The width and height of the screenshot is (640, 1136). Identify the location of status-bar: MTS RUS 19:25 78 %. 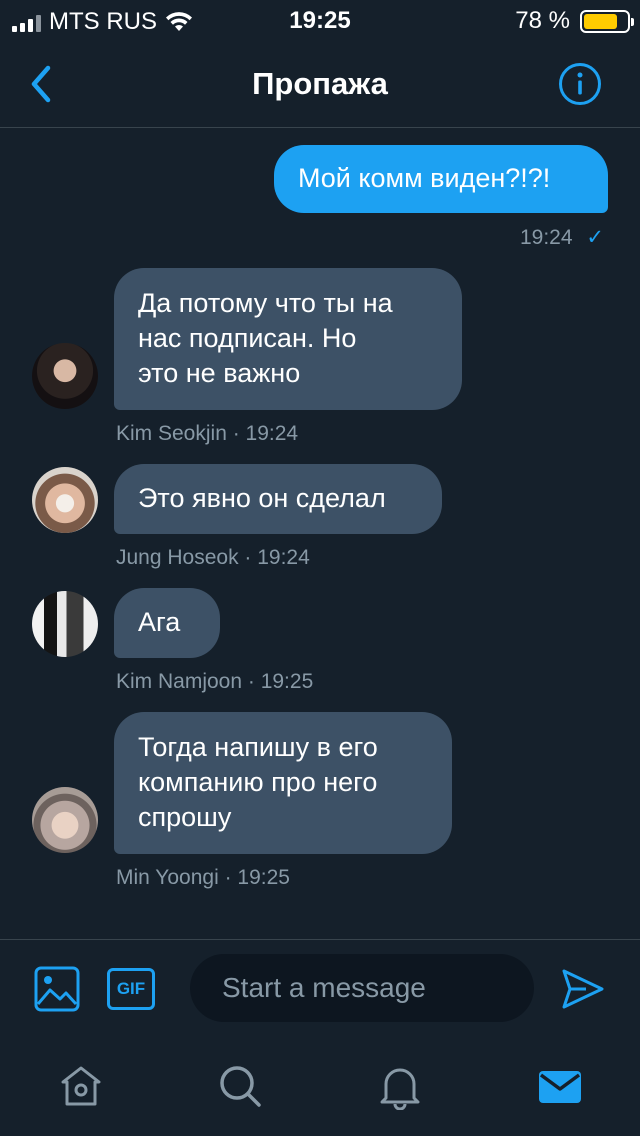
(320, 20).